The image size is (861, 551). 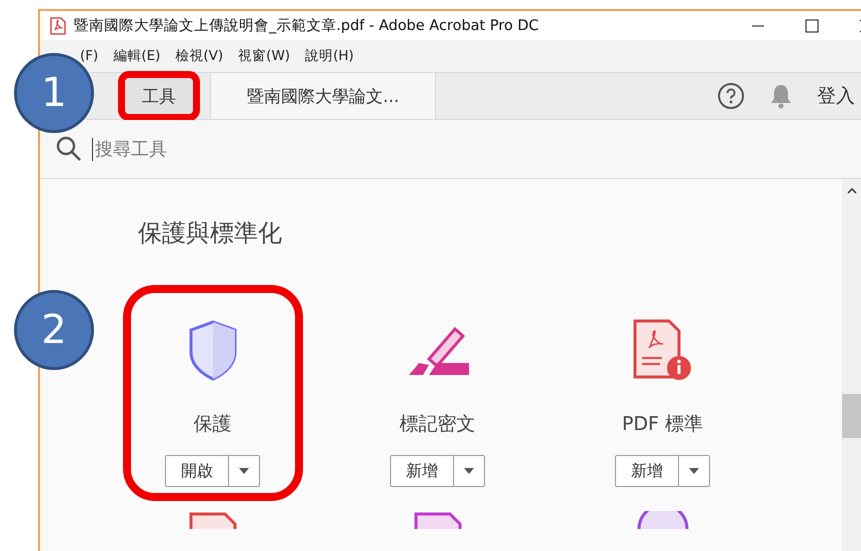 I want to click on sign-in-link: 登入, so click(x=836, y=96).